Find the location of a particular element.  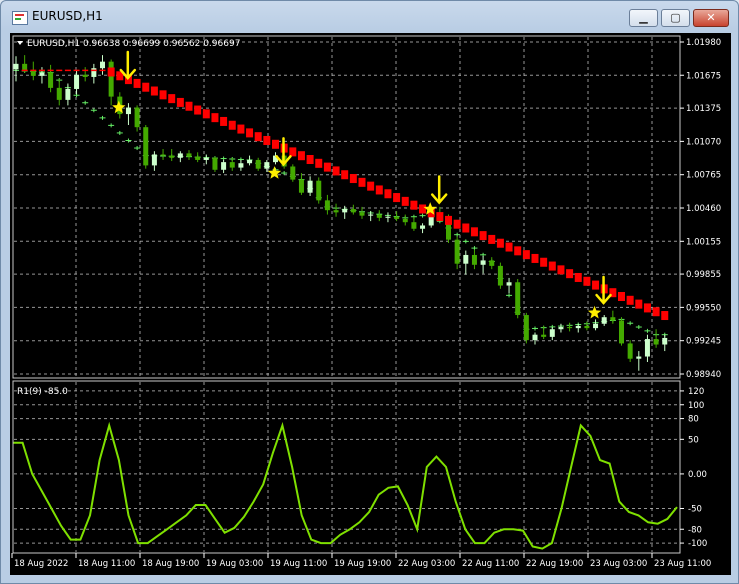

price-label: 0.99245 is located at coordinates (703, 342).